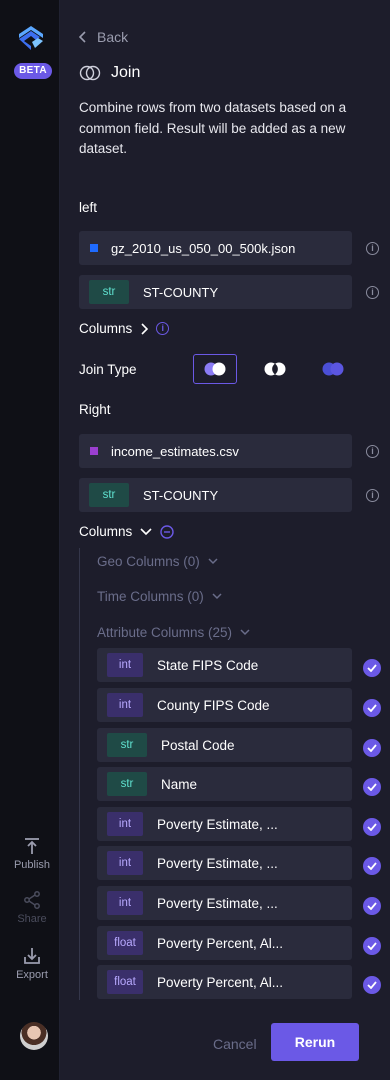 This screenshot has height=1080, width=390. I want to click on chevron-right-icon, so click(145, 328).